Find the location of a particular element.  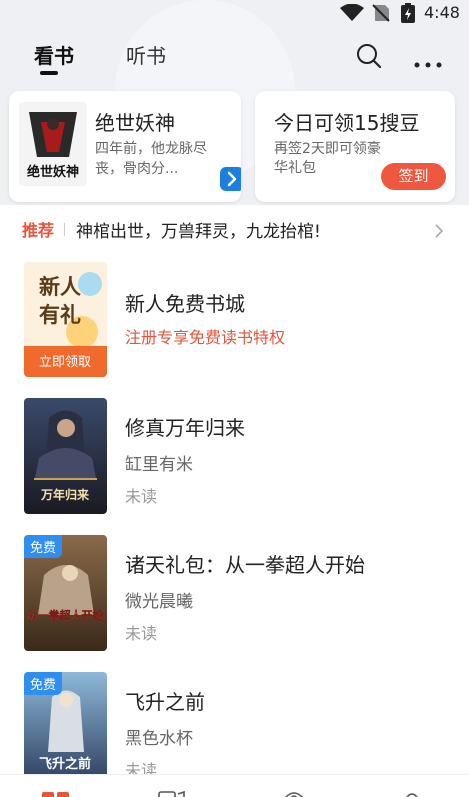

bottom-nav is located at coordinates (234, 785).